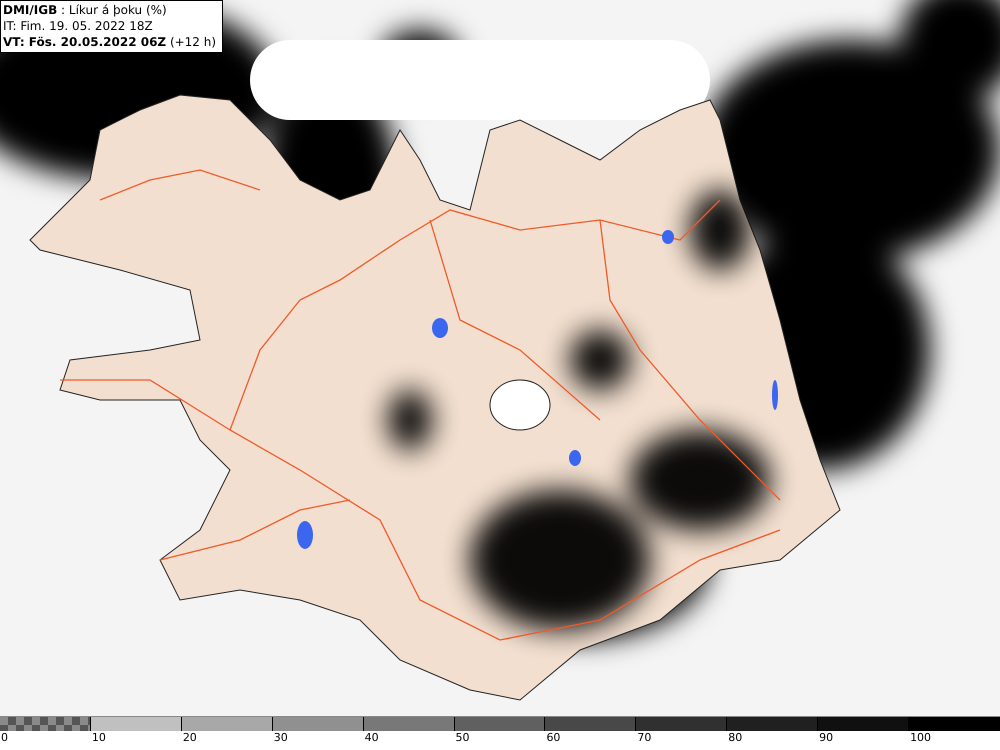 The width and height of the screenshot is (1000, 750). Describe the element at coordinates (920, 738) in the screenshot. I see `legend-label: 100` at that location.